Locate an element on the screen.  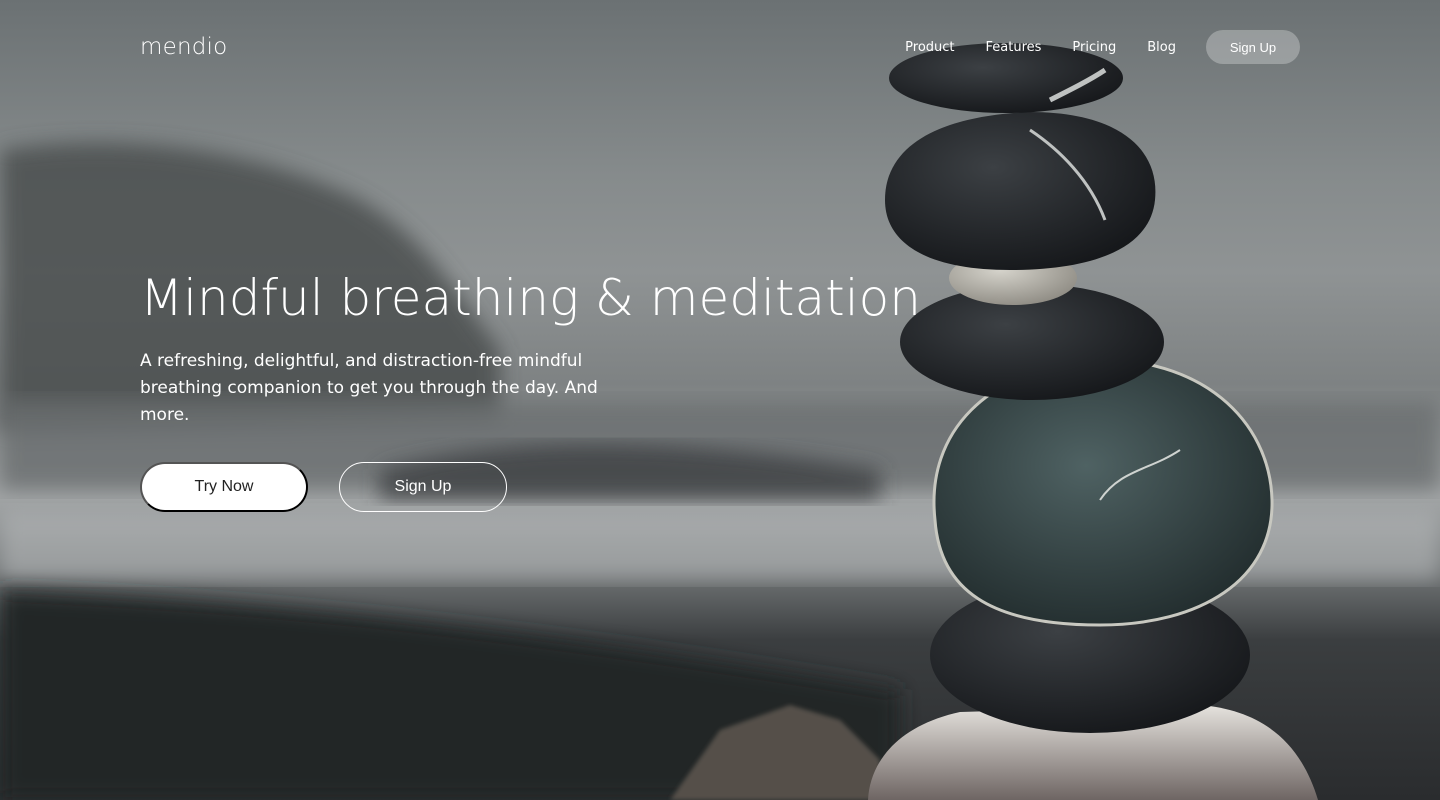
nav-link-features: Features is located at coordinates (1014, 47).